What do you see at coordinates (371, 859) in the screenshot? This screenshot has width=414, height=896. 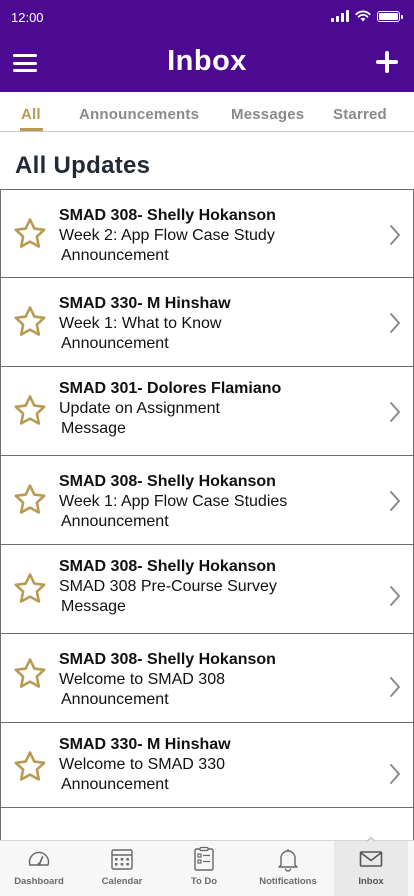 I see `mail-icon` at bounding box center [371, 859].